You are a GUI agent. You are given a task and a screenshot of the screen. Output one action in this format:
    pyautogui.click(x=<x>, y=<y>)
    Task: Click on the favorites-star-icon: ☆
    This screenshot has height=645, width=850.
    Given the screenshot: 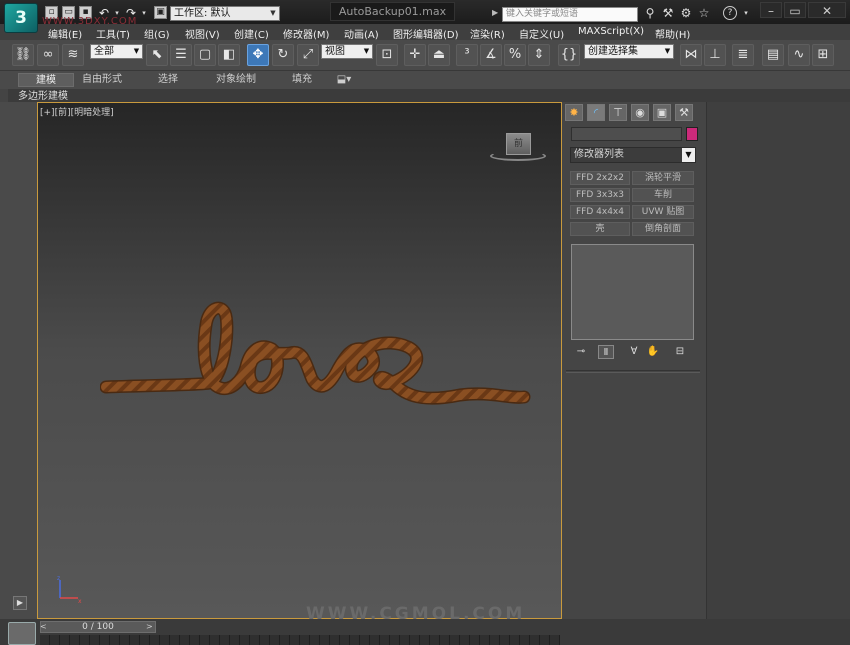 What is the action you would take?
    pyautogui.click(x=704, y=13)
    